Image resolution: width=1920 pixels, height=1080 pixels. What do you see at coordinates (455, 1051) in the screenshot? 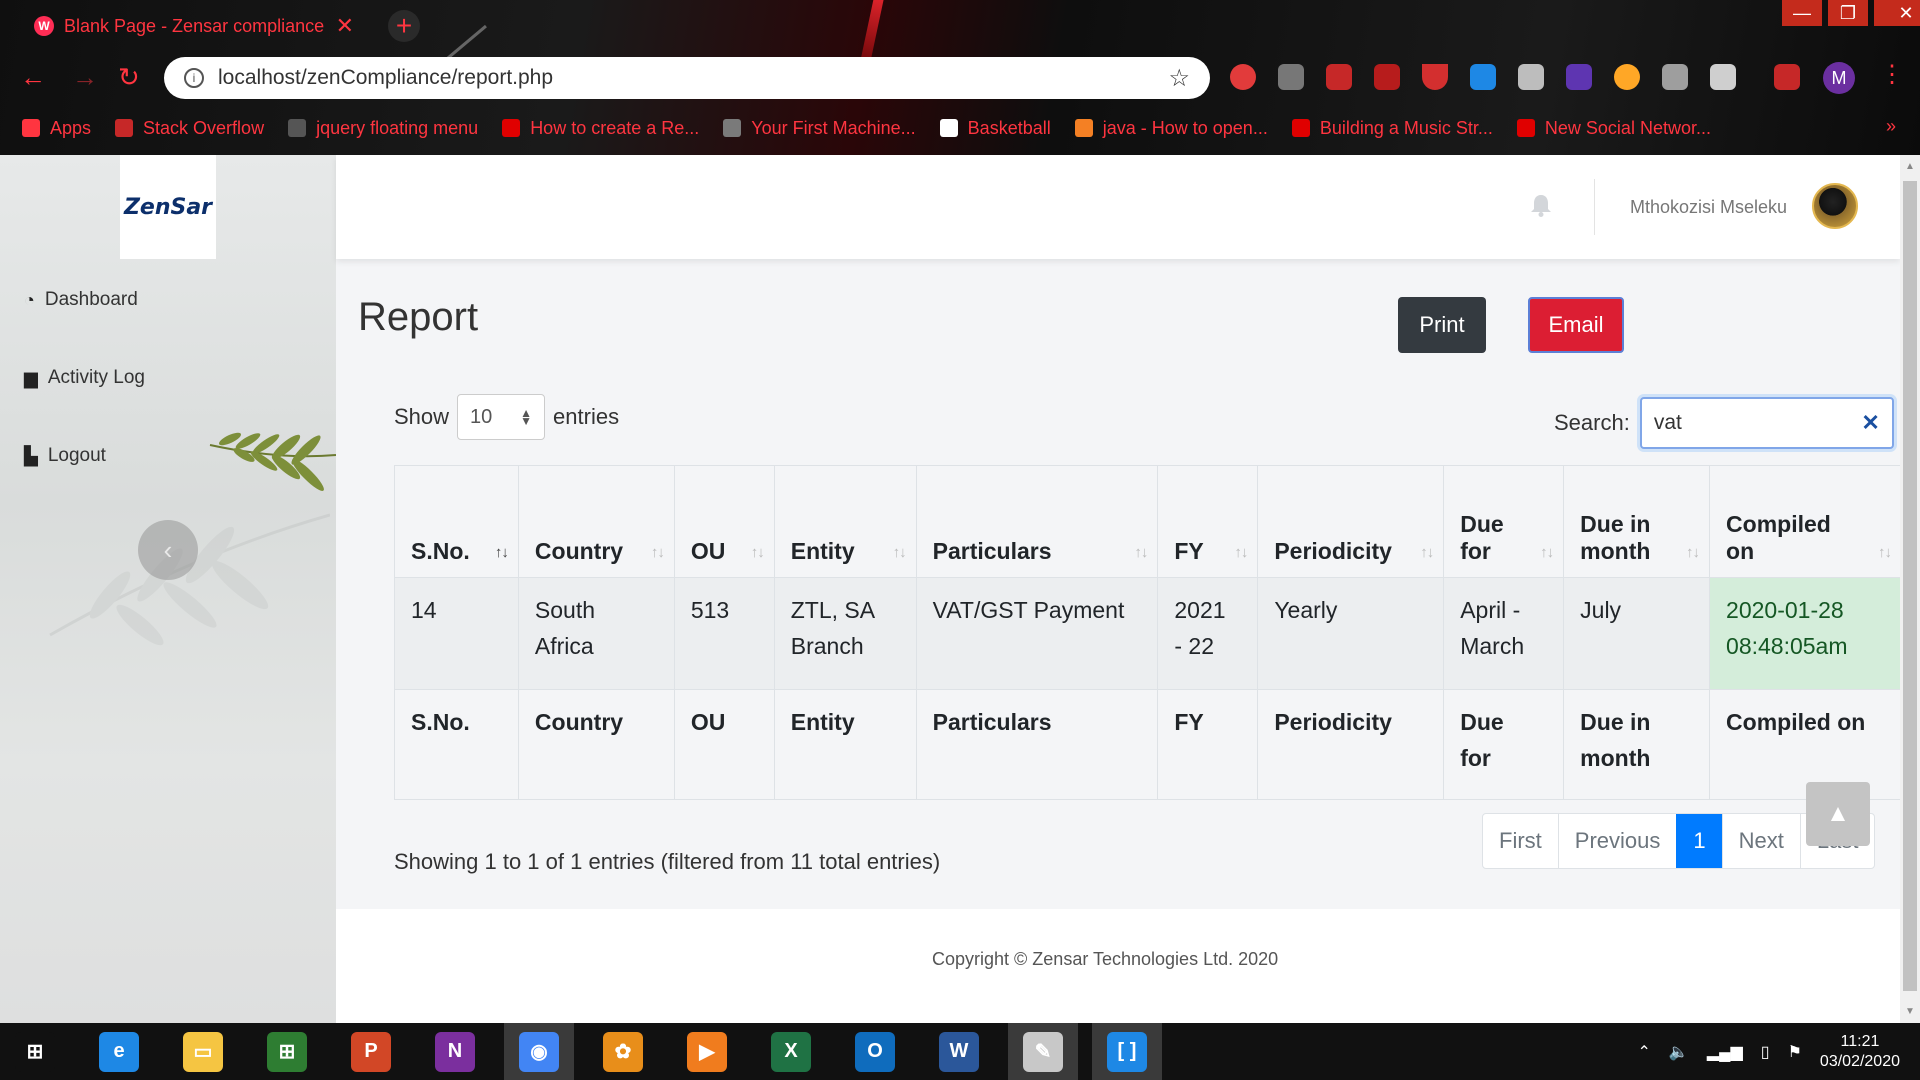
I see `onenote-icon: N` at bounding box center [455, 1051].